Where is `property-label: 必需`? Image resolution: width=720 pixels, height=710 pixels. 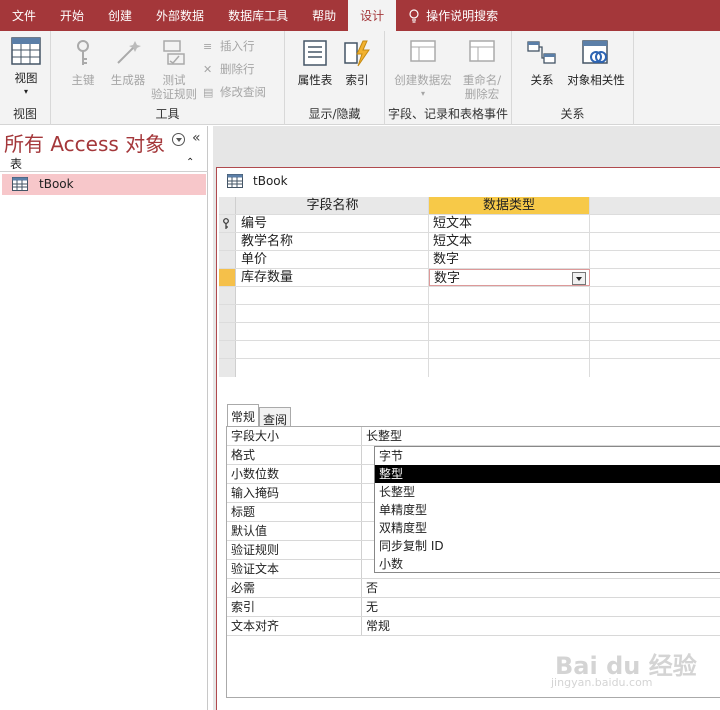
property-label: 必需 is located at coordinates (294, 588).